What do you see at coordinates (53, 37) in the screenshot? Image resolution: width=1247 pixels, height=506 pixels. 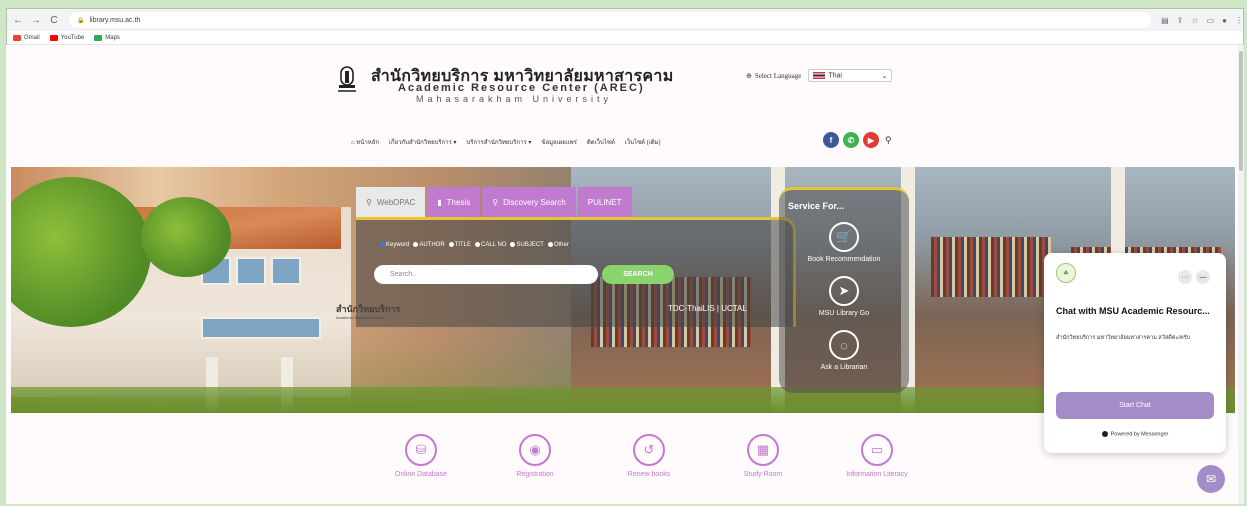 I see `youtube-icon` at bounding box center [53, 37].